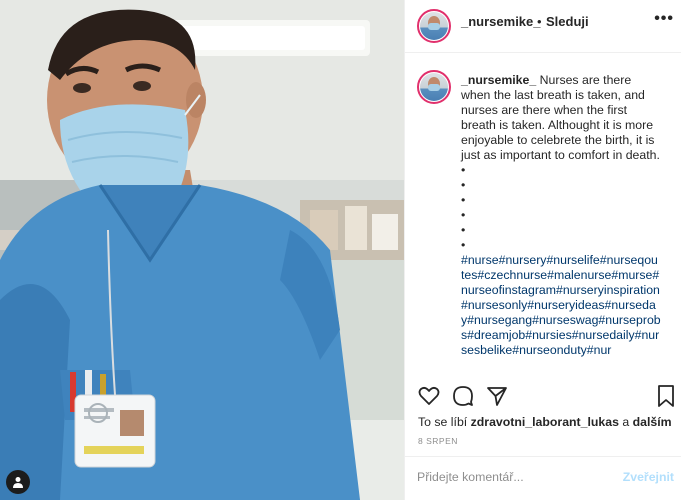  I want to click on liker-username: zdravotni_laborant_lukas, so click(545, 422).